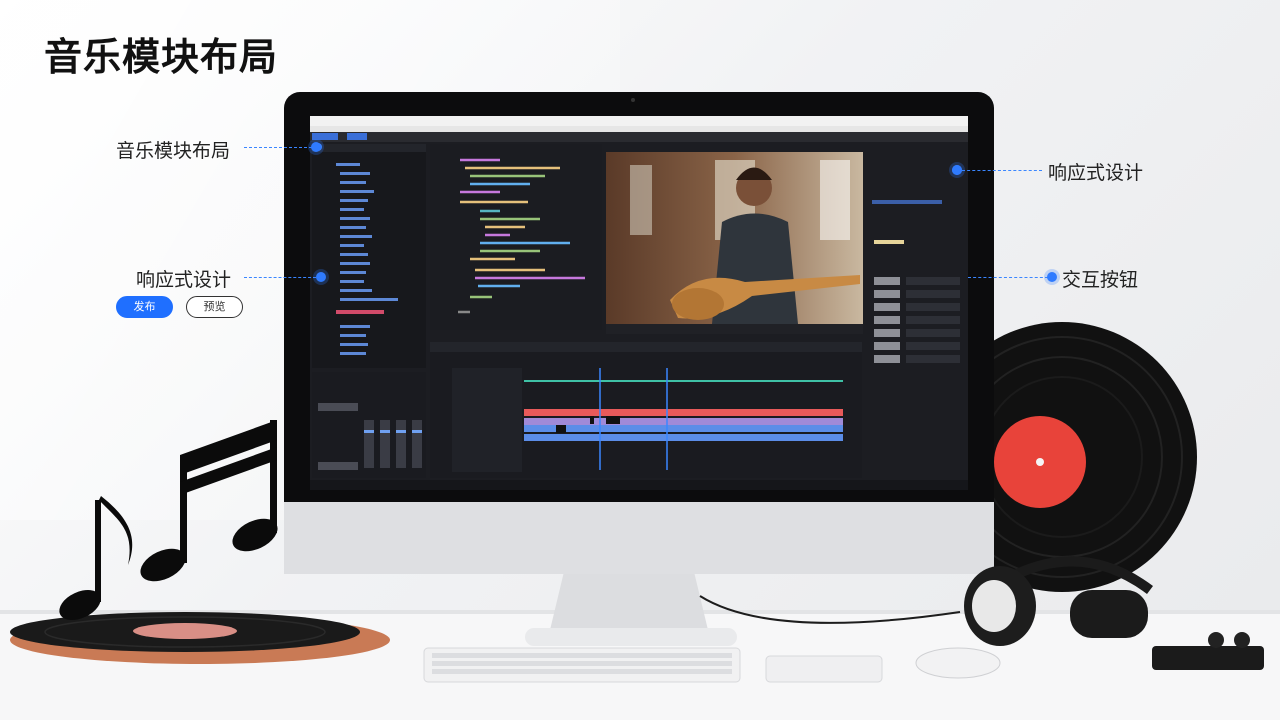 The width and height of the screenshot is (1280, 720). Describe the element at coordinates (958, 663) in the screenshot. I see `mouse-icon` at that location.